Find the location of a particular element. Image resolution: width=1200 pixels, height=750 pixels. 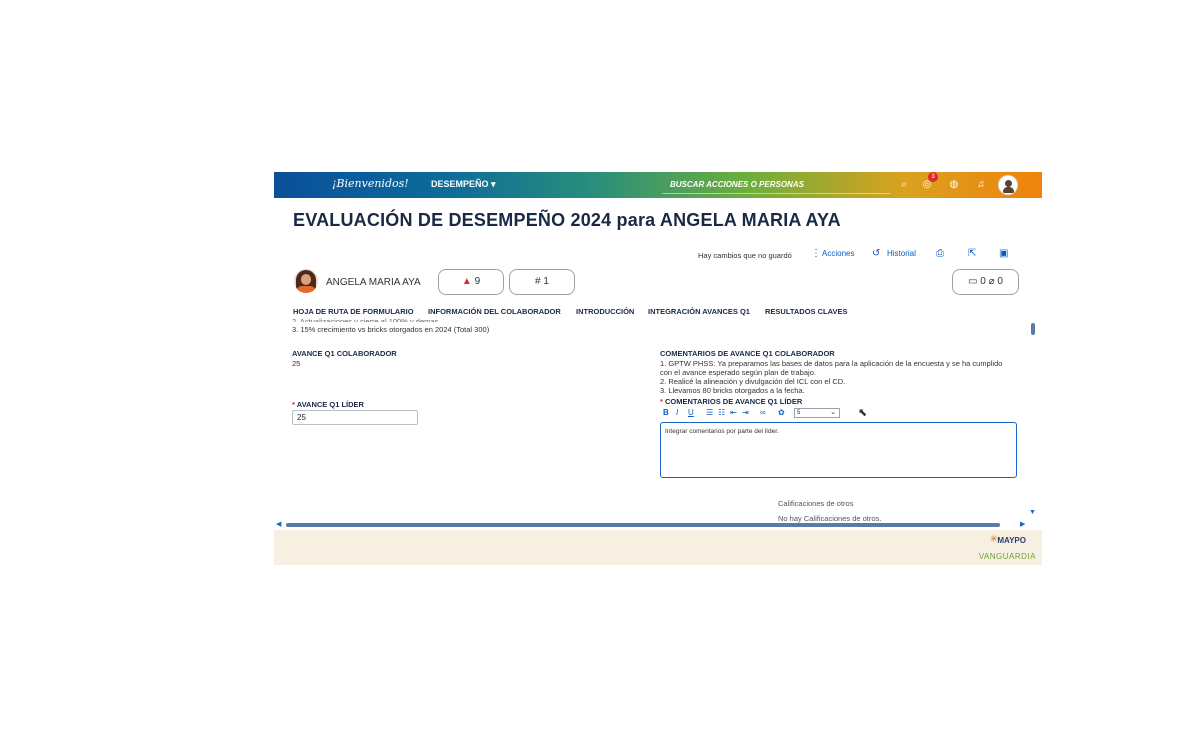

person-name: ANGELA MARIA AYA is located at coordinates (373, 282).